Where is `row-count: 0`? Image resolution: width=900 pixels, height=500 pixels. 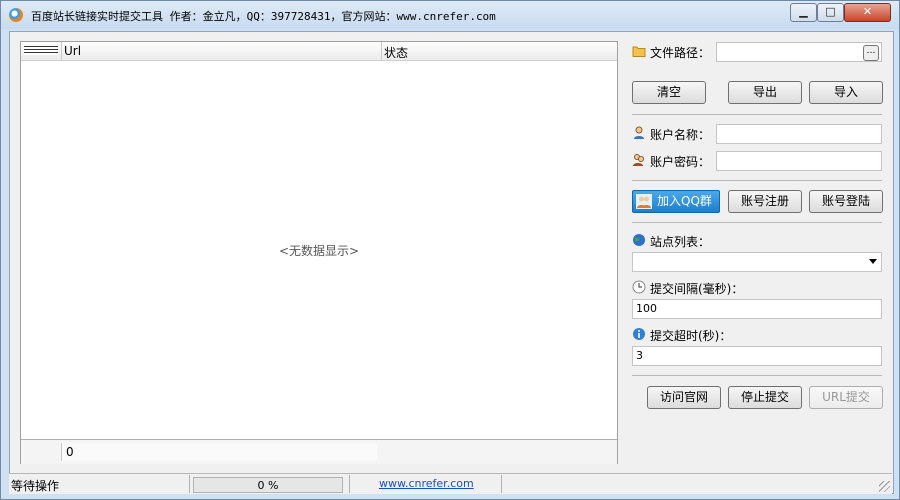
row-count: 0 is located at coordinates (219, 452).